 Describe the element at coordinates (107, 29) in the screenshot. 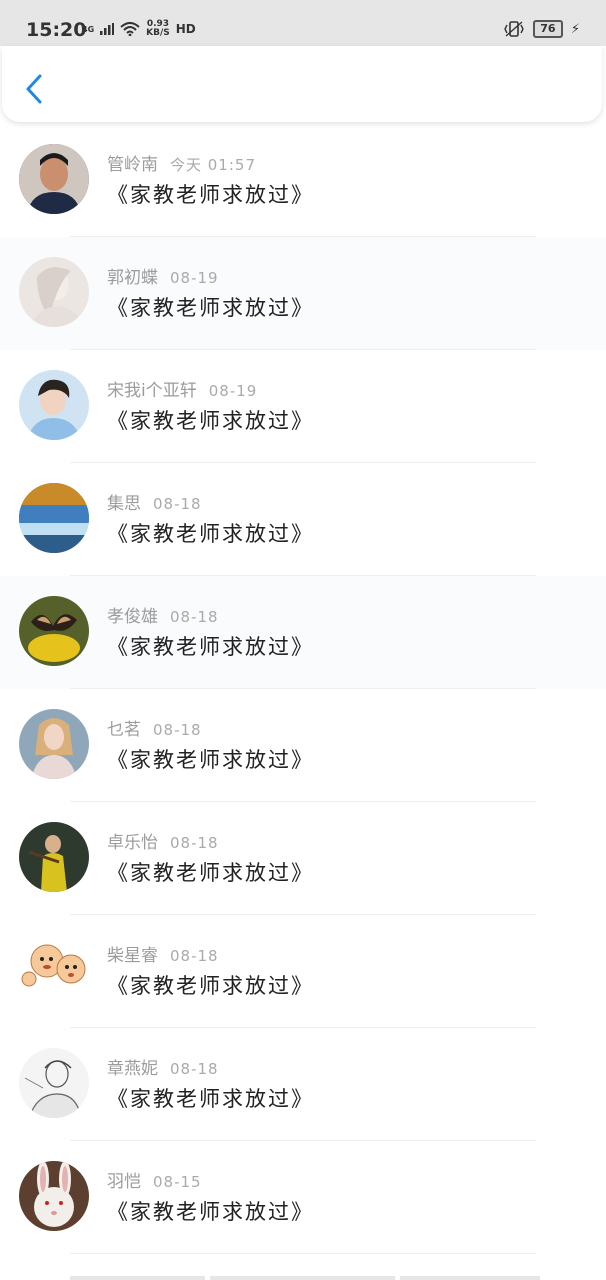

I see `signal-icon` at that location.